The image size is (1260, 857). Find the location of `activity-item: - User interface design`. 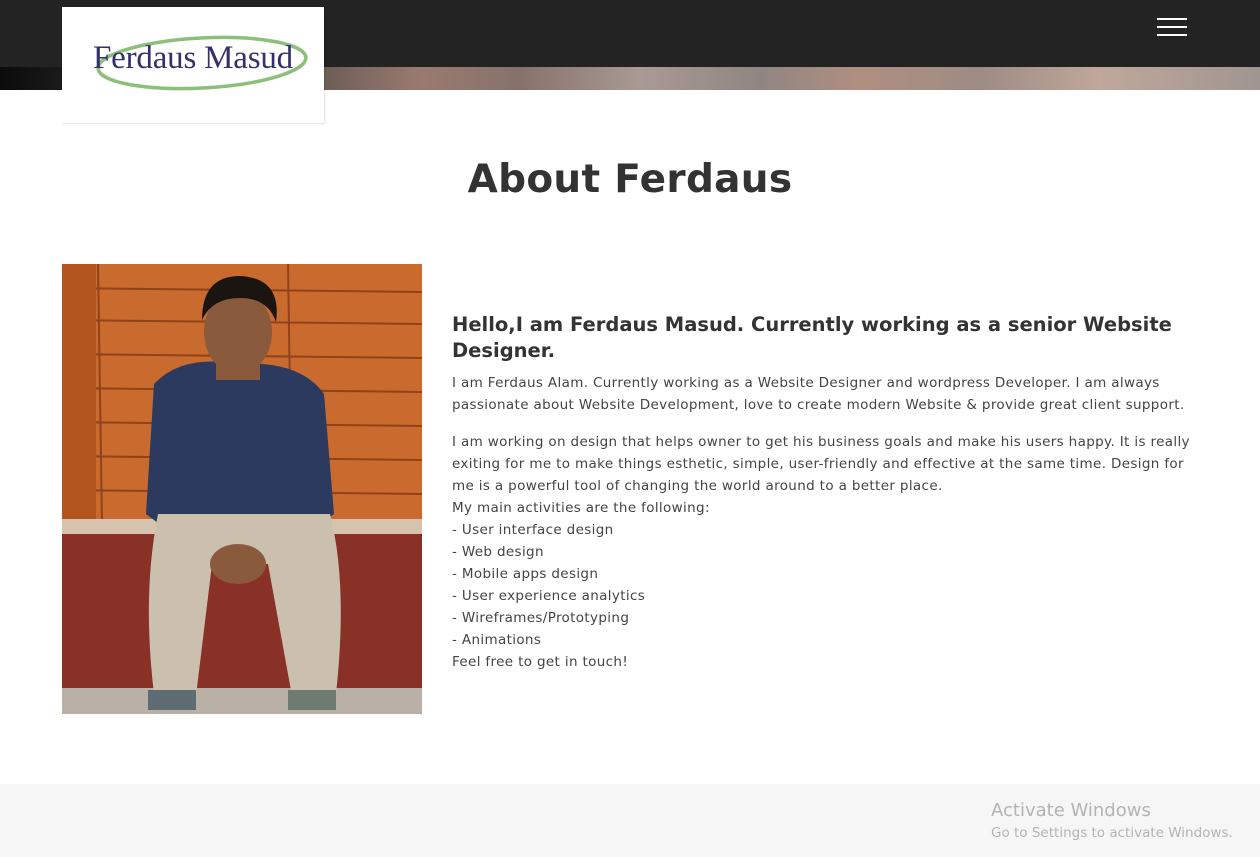

activity-item: - User interface design is located at coordinates (533, 530).